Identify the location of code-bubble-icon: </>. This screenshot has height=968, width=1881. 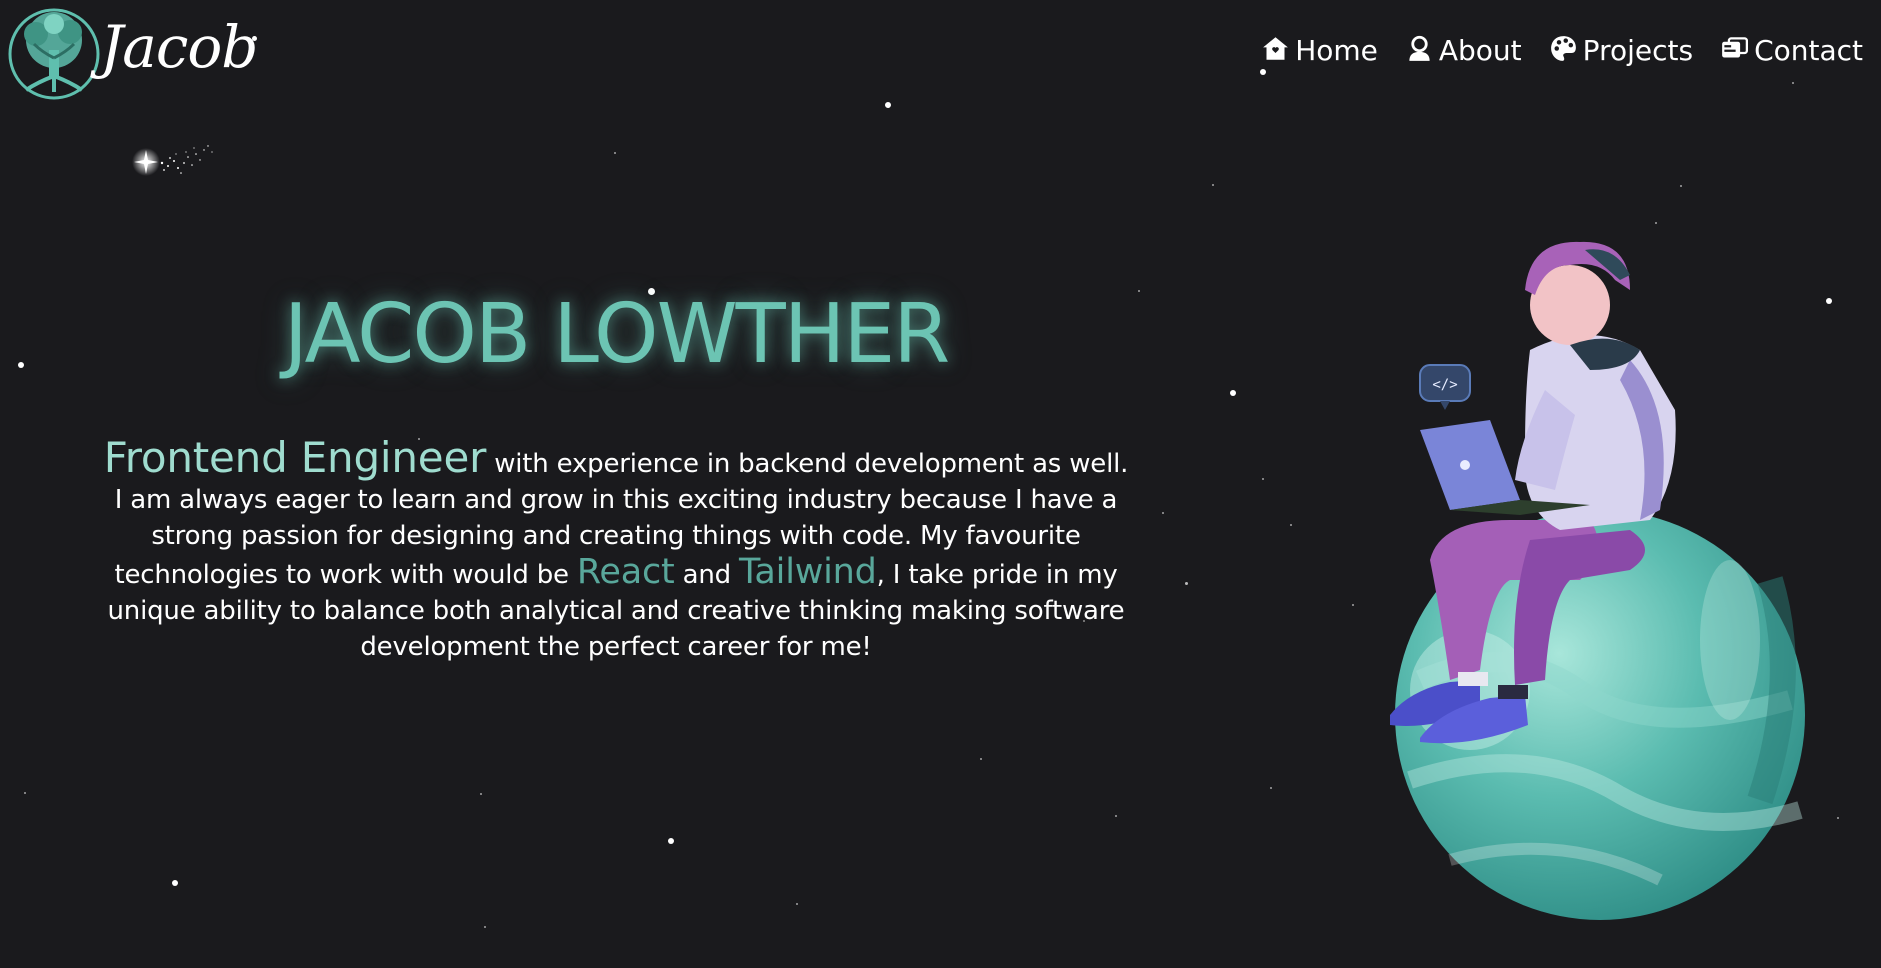
(1445, 387).